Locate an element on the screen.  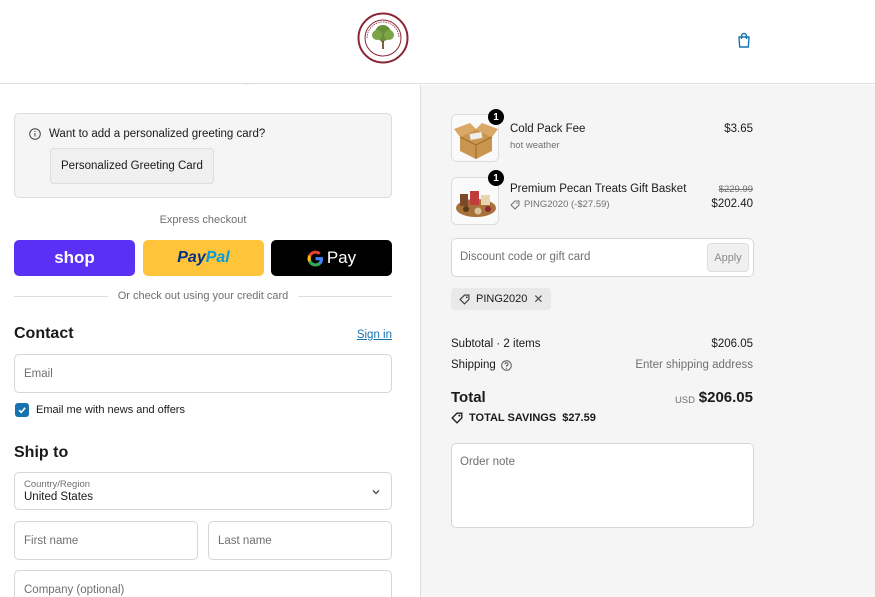
paypal-button: PayPal is located at coordinates (203, 258).